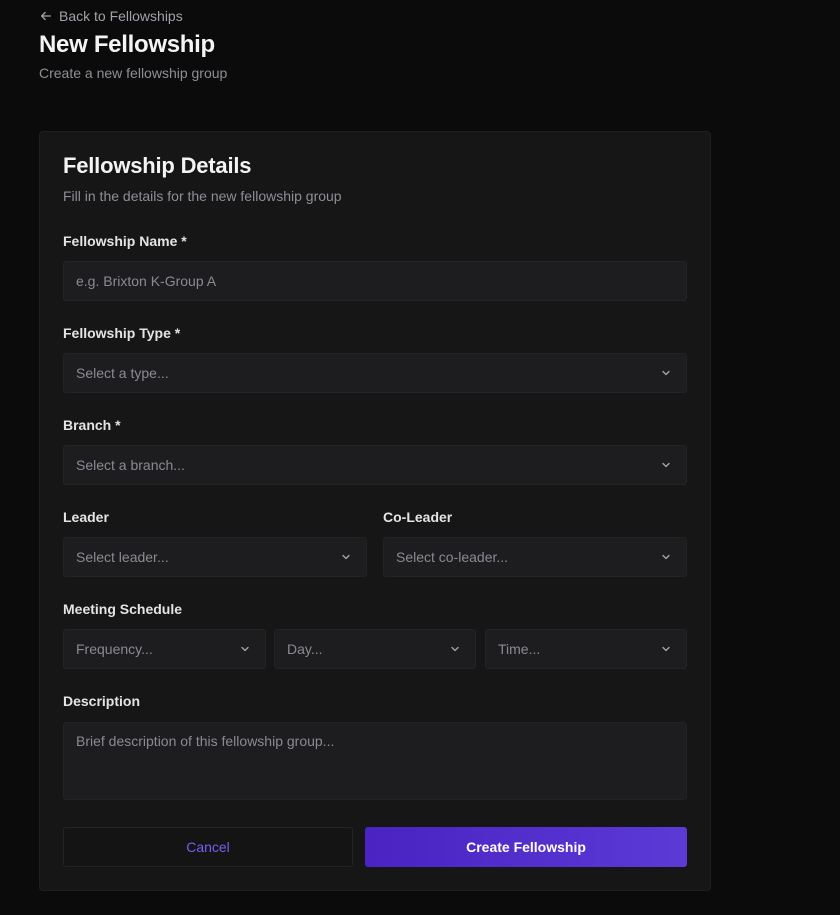  What do you see at coordinates (375, 281) in the screenshot?
I see `fellowship-name-input: e.g. Brixton K-Group A` at bounding box center [375, 281].